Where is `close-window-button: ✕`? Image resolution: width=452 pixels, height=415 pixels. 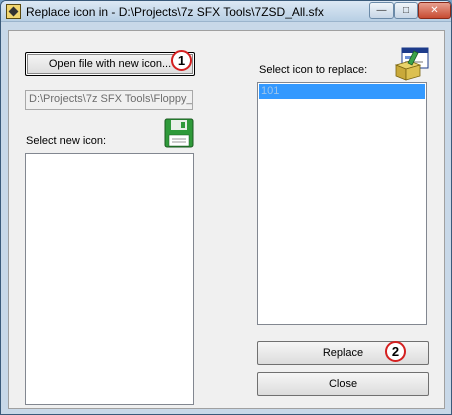 close-window-button: ✕ is located at coordinates (434, 10).